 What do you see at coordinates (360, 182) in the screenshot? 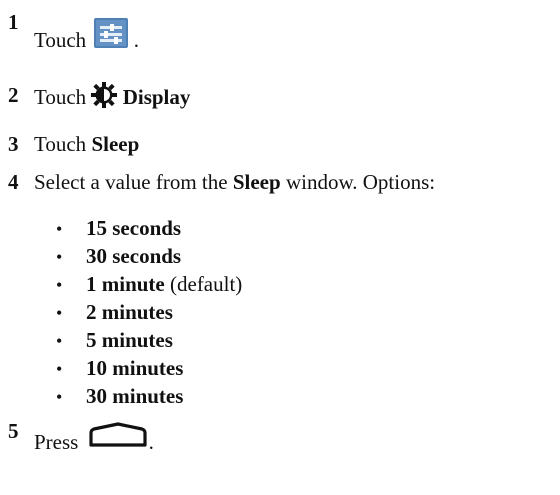
I see `step-4-suffix: window. Options:` at bounding box center [360, 182].